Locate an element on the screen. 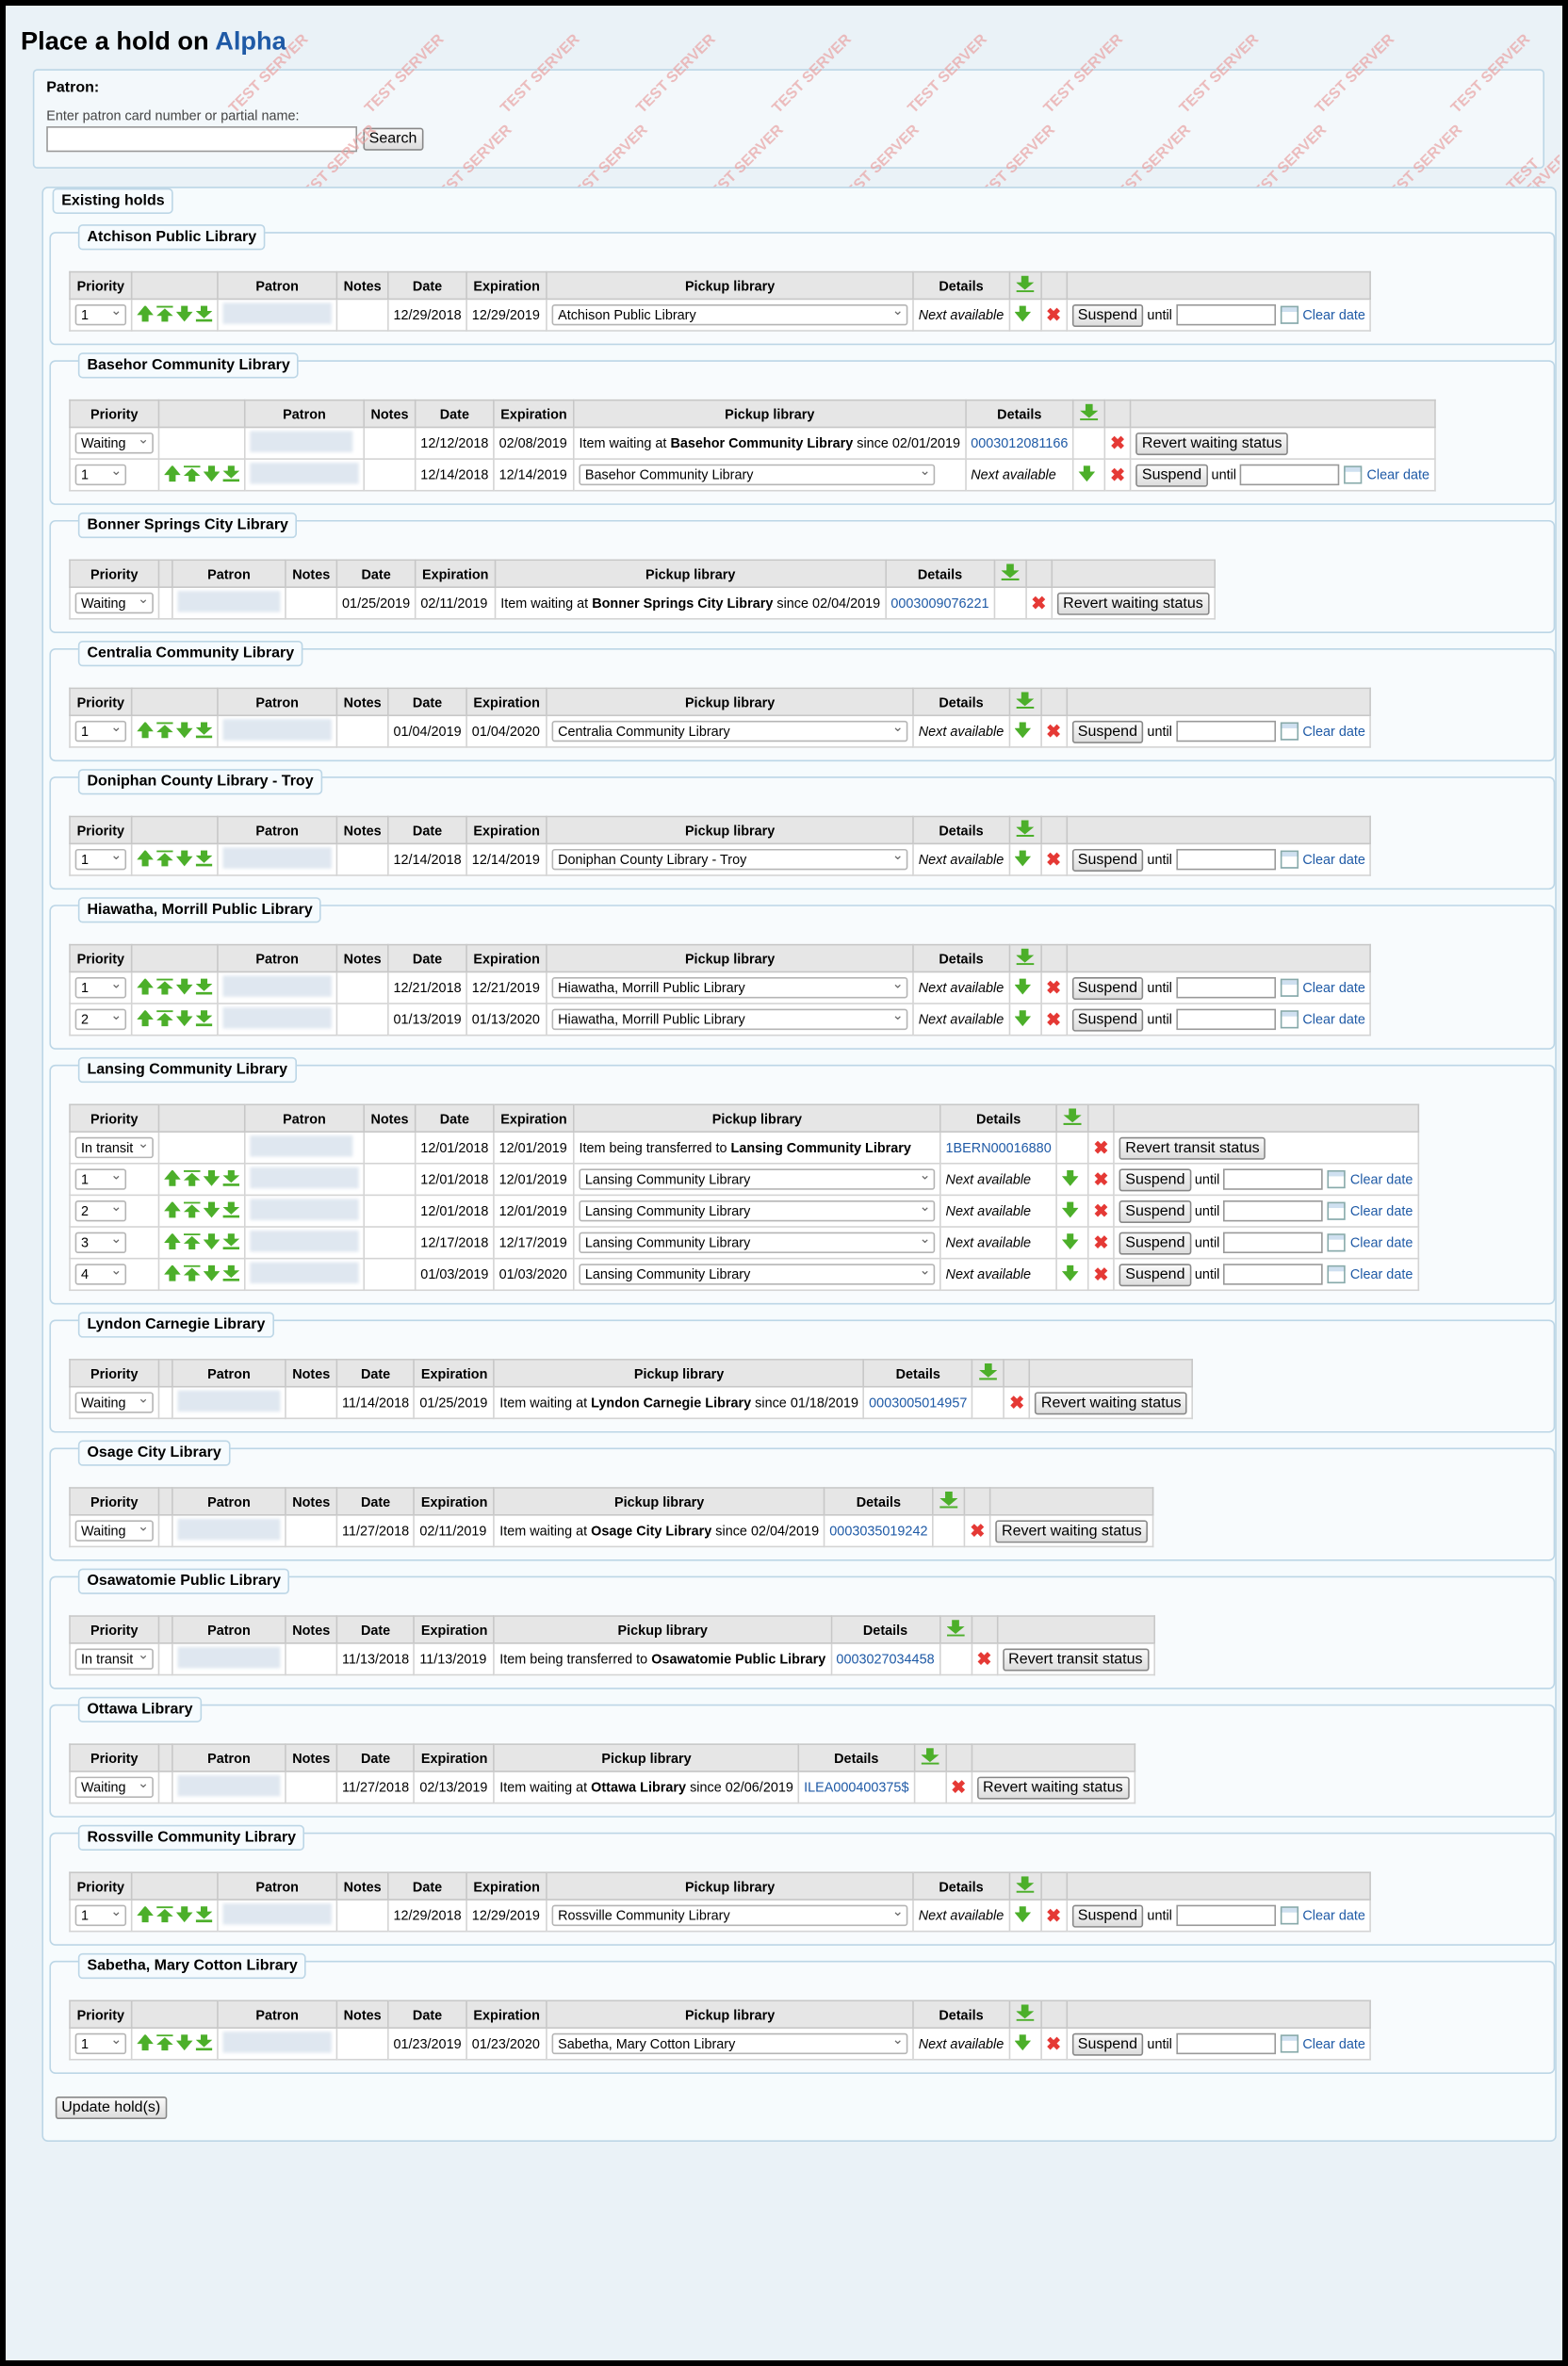 This screenshot has width=1568, height=2366. pickup-select: Rossville Community Library is located at coordinates (730, 1914).